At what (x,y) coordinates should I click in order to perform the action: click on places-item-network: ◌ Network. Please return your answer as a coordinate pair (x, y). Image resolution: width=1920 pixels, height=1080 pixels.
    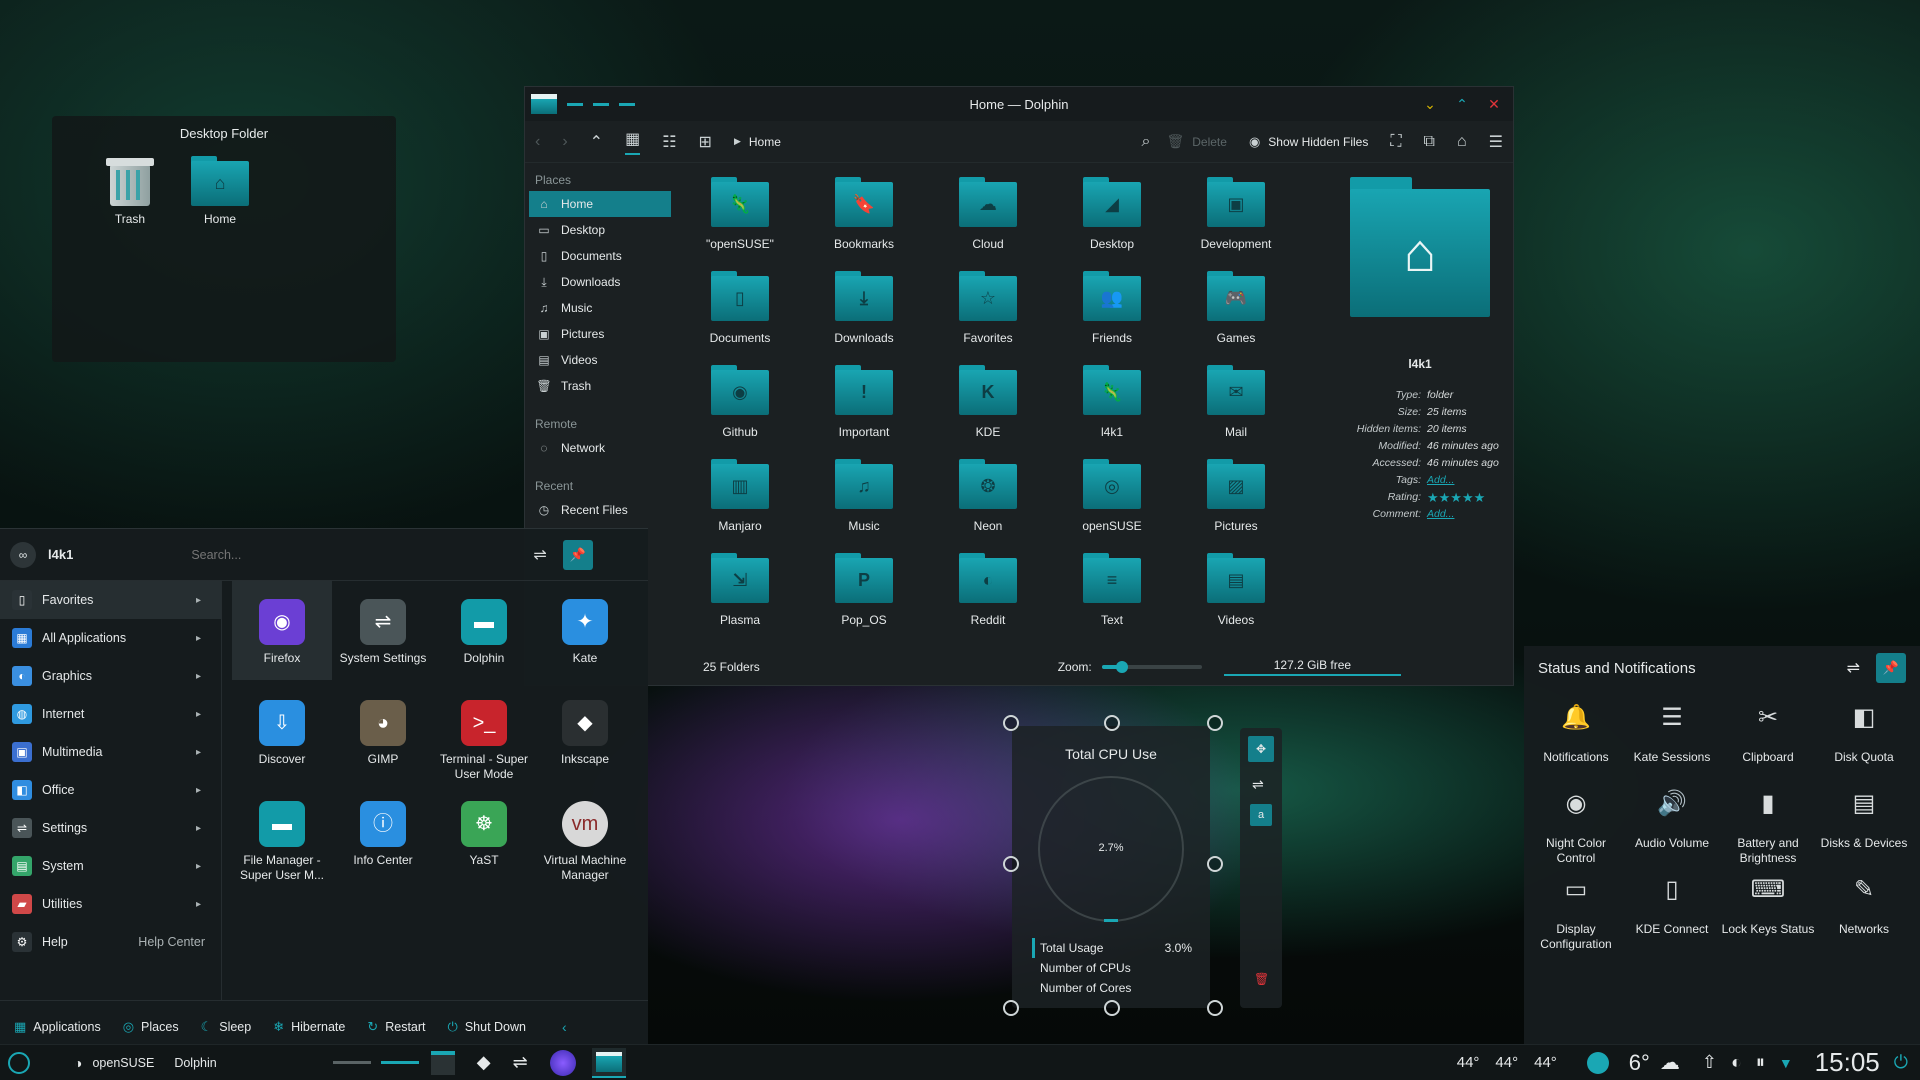
    Looking at the image, I should click on (600, 448).